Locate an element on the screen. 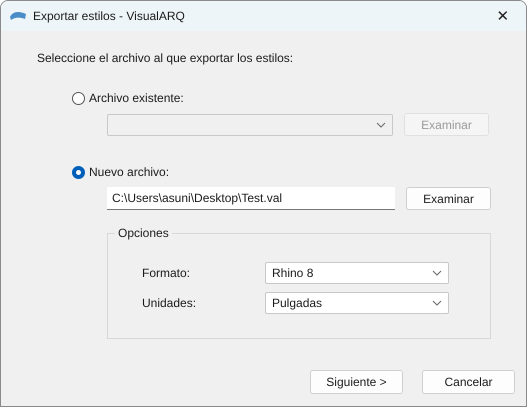 The height and width of the screenshot is (407, 527). radio-label: Archivo existente: is located at coordinates (136, 98).